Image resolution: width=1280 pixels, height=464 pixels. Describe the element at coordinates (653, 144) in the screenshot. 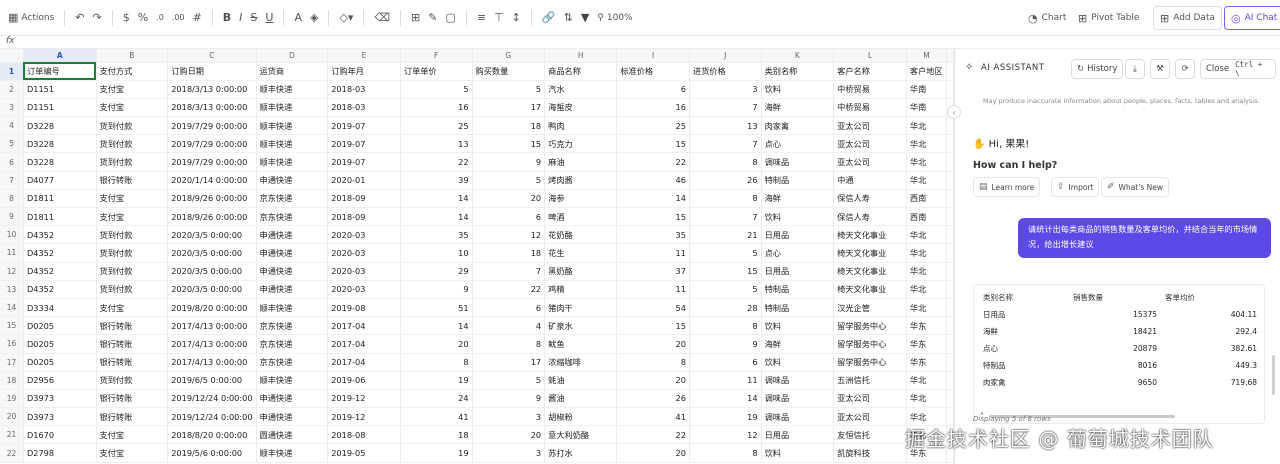

I see `grid-cell: 15` at that location.